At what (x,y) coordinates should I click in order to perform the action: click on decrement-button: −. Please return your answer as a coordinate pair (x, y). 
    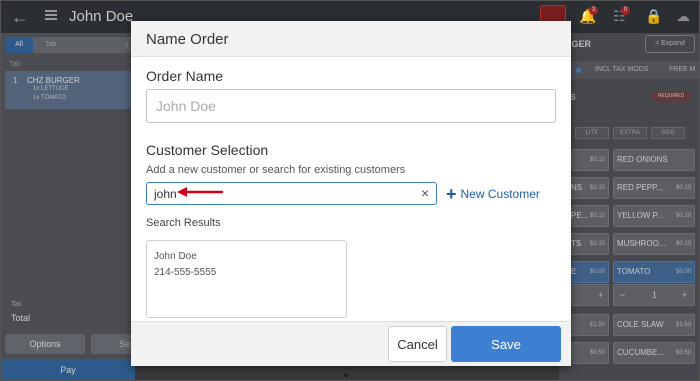
    Looking at the image, I should click on (622, 295).